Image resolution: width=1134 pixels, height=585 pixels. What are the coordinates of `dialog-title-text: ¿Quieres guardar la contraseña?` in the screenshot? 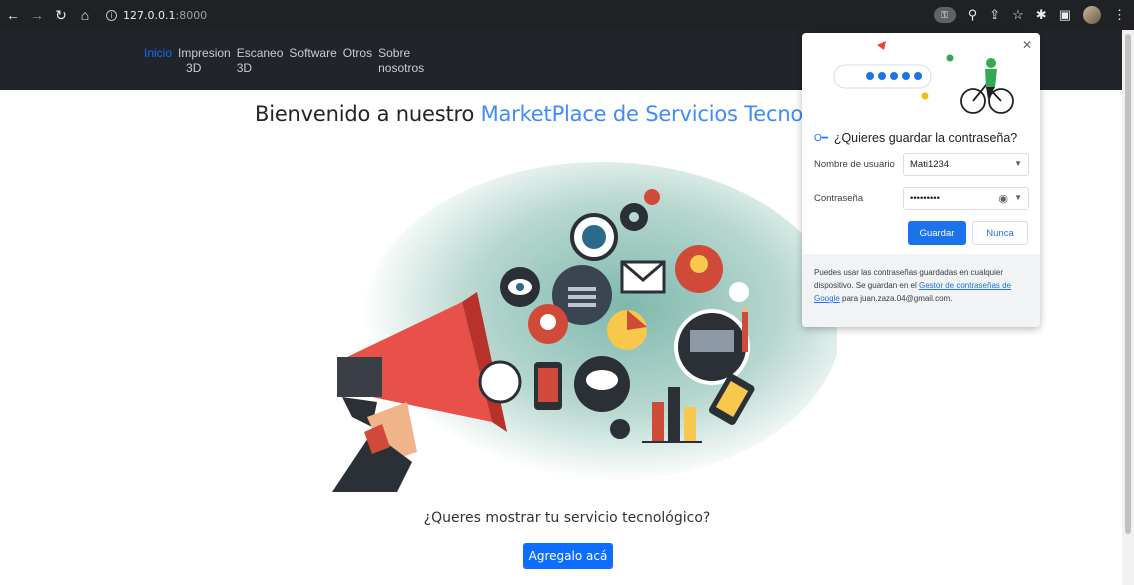 It's located at (925, 138).